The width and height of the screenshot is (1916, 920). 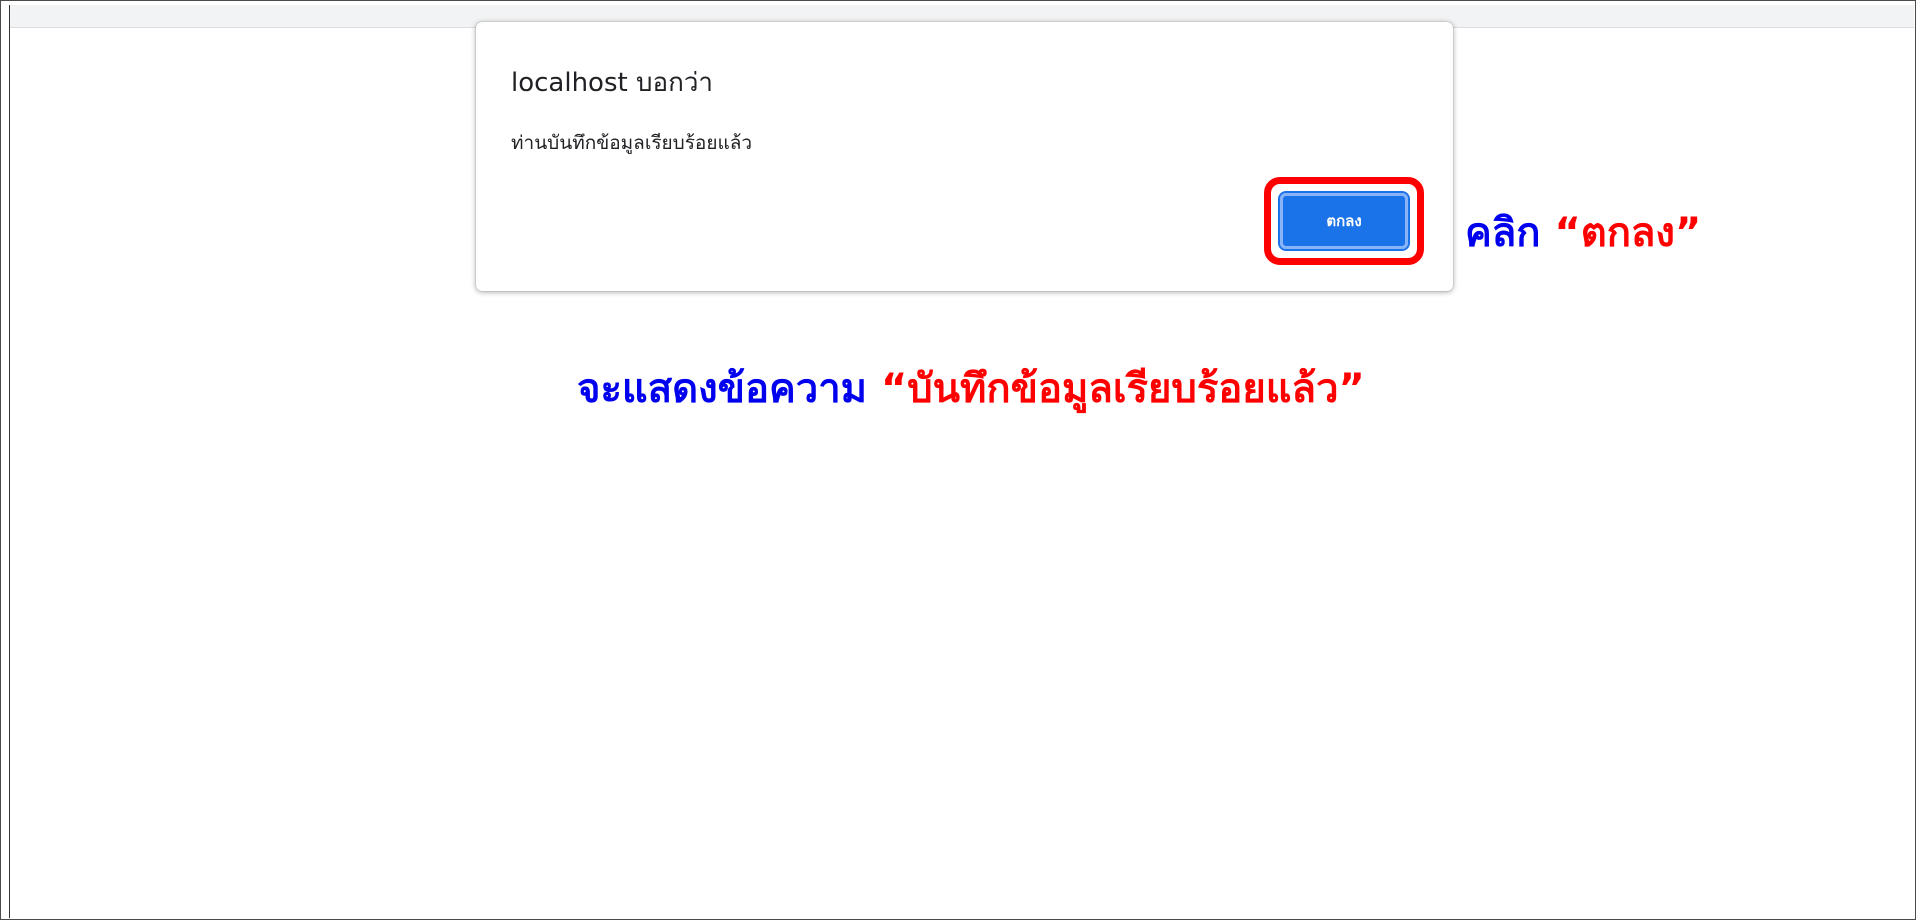 What do you see at coordinates (1122, 389) in the screenshot?
I see `result-instruction-message: “บันทึกข้อมูลเรียบร้อยแล้ว”` at bounding box center [1122, 389].